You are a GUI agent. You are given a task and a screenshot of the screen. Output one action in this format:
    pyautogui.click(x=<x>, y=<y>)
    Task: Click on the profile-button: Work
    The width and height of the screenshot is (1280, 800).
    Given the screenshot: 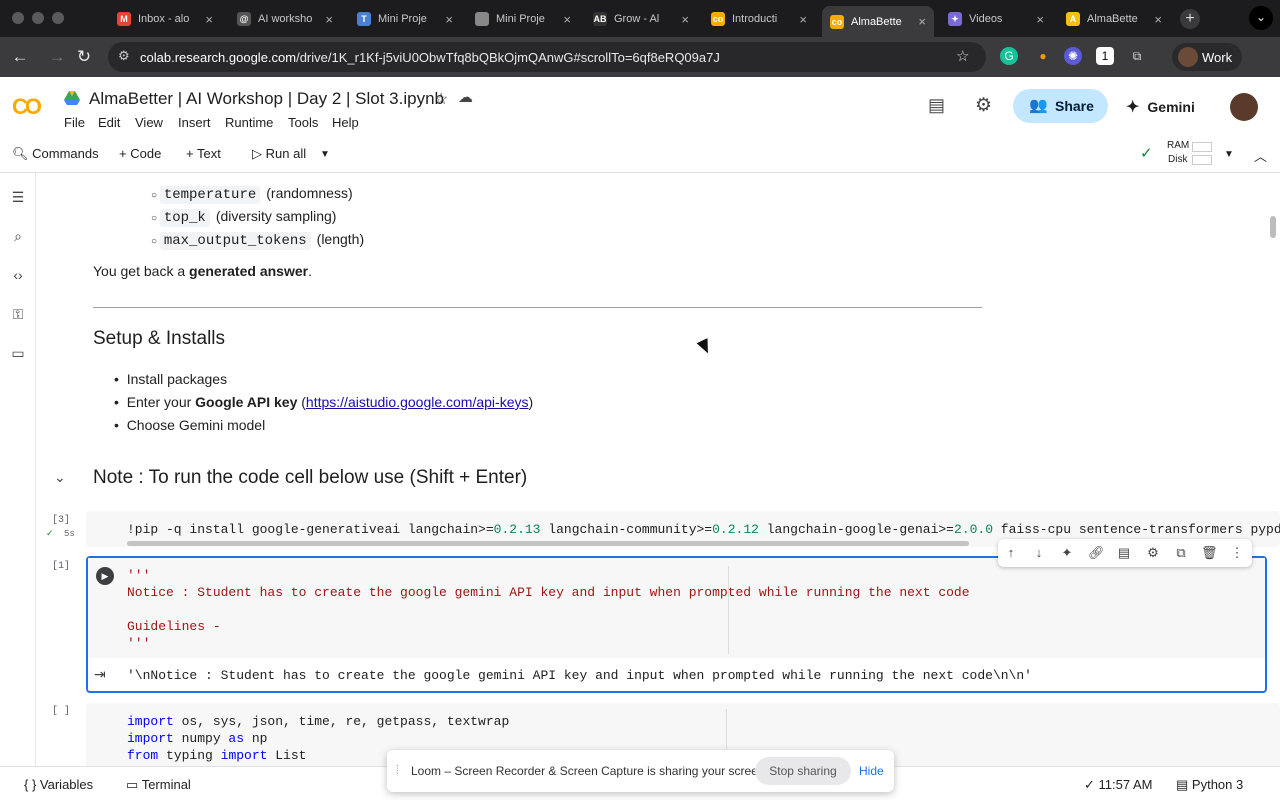 What is the action you would take?
    pyautogui.click(x=1207, y=57)
    